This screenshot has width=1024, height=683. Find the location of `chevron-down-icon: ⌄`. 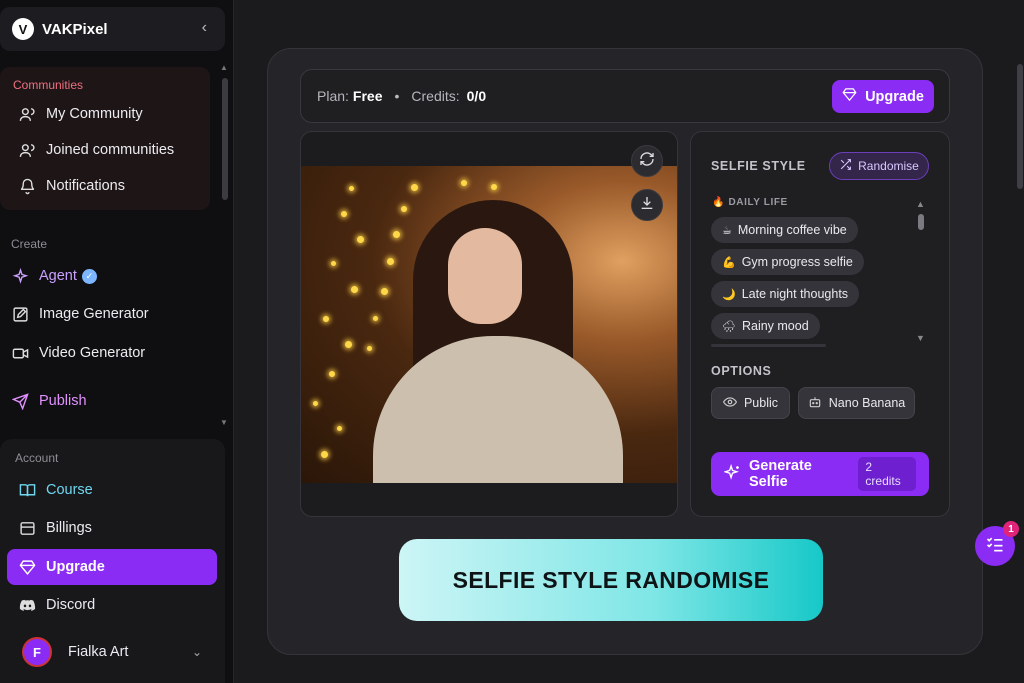

chevron-down-icon: ⌄ is located at coordinates (197, 652).